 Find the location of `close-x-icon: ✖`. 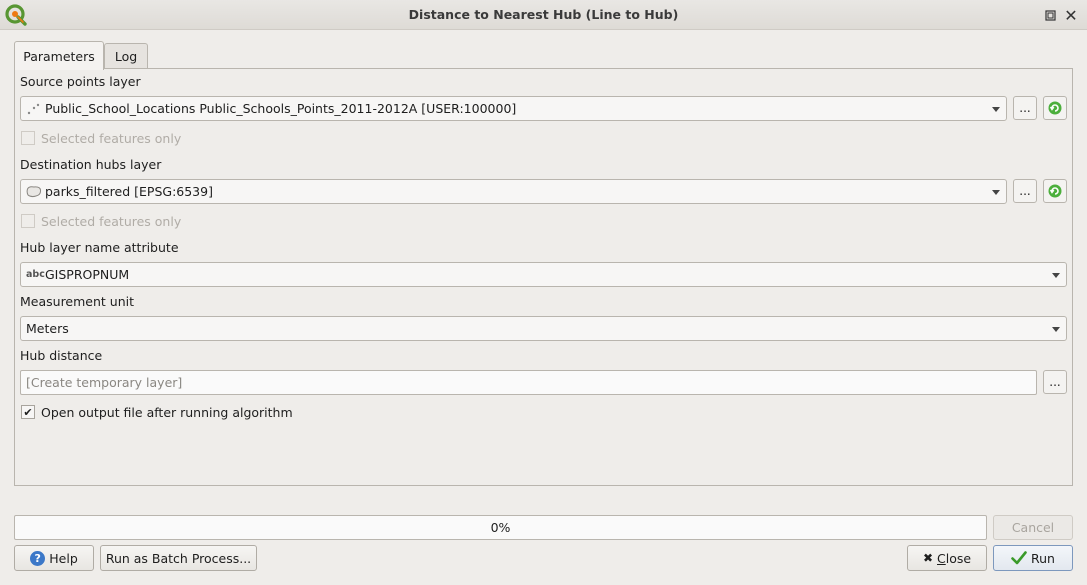

close-x-icon: ✖ is located at coordinates (927, 558).